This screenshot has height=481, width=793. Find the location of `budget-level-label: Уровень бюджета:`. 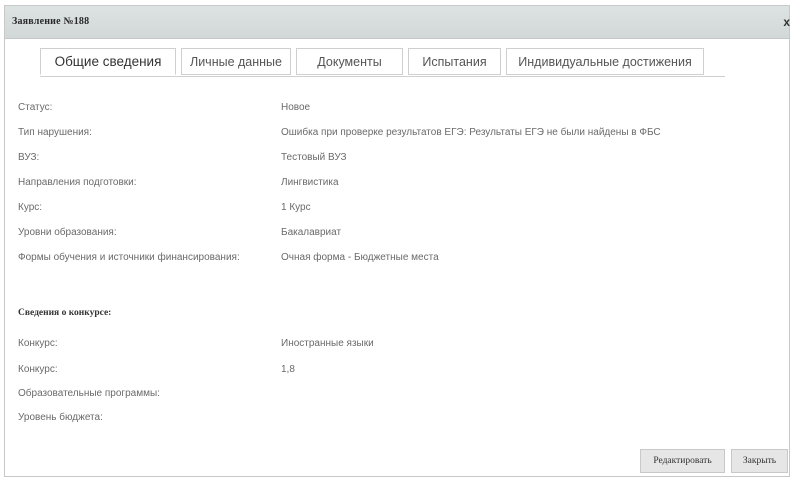

budget-level-label: Уровень бюджета: is located at coordinates (60, 417).